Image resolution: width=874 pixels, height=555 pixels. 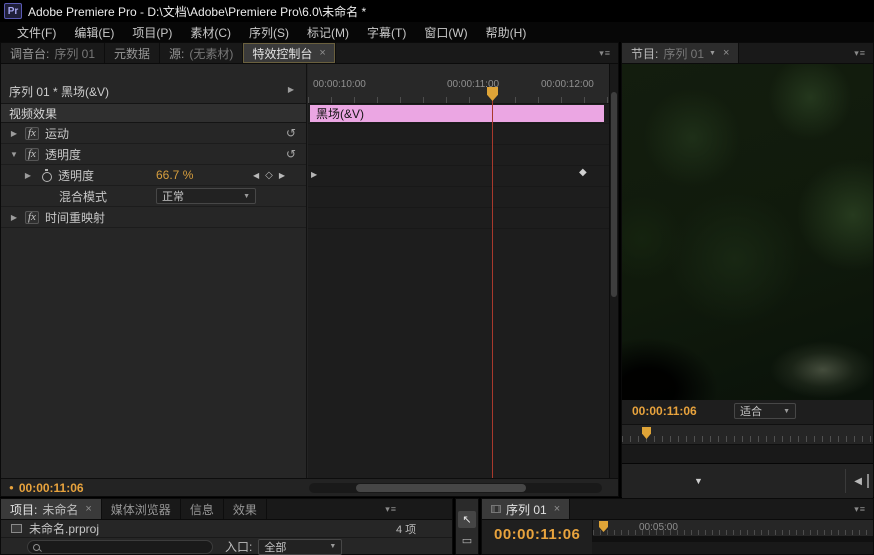 I want to click on effect-timeline-ruler: 00:00:10:00 00:00:11:00 00:00:12:00, so click(x=458, y=84).